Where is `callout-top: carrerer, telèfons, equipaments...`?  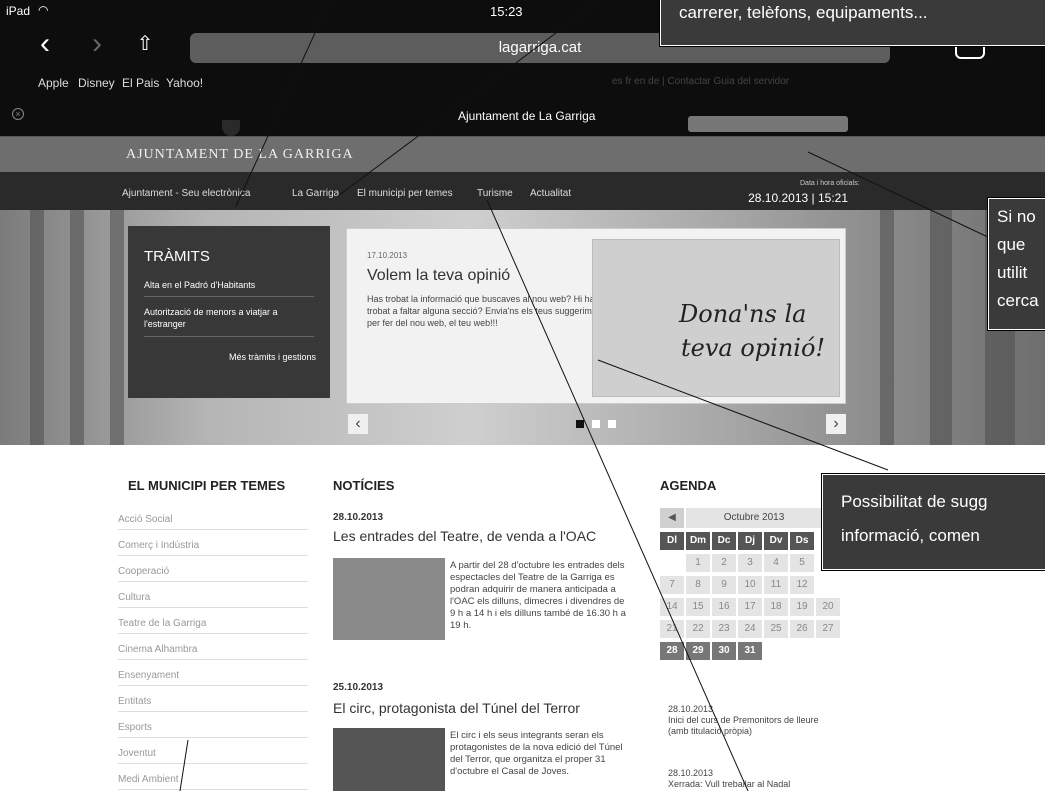 callout-top: carrerer, telèfons, equipaments... is located at coordinates (852, 23).